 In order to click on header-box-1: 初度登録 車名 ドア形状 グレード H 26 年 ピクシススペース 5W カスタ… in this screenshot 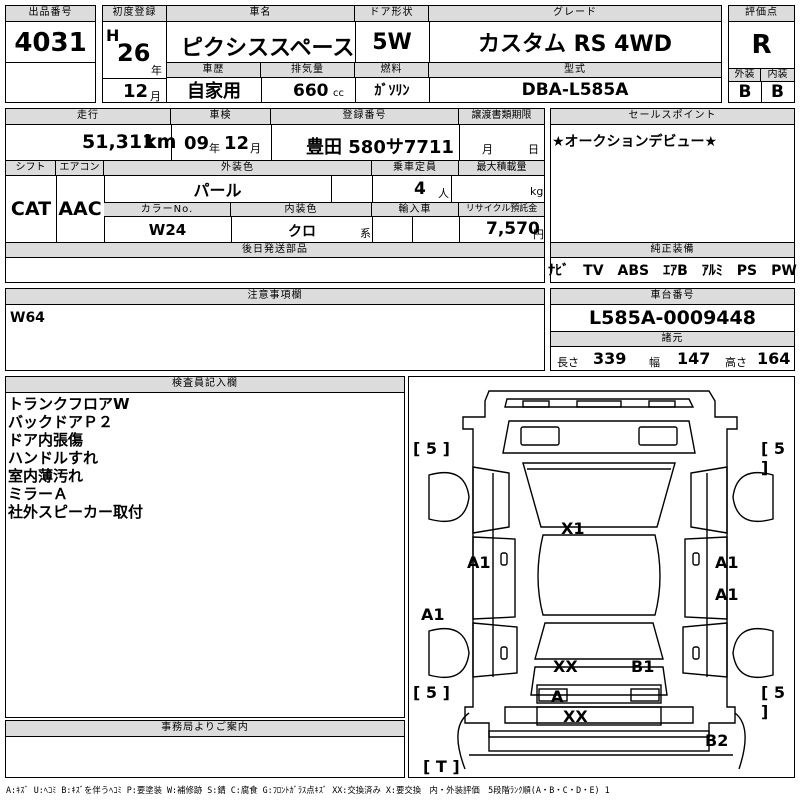, I will do `click(412, 54)`.